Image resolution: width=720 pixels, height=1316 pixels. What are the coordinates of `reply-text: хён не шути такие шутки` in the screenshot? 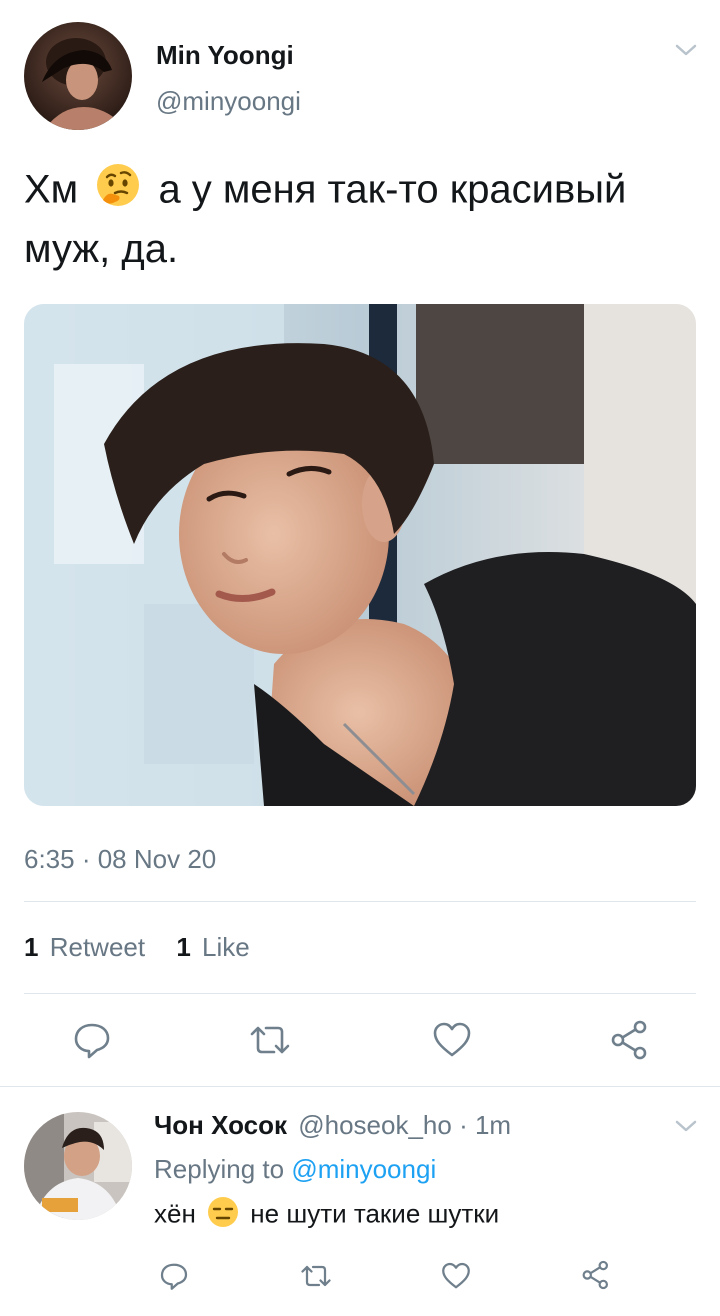 It's located at (326, 1215).